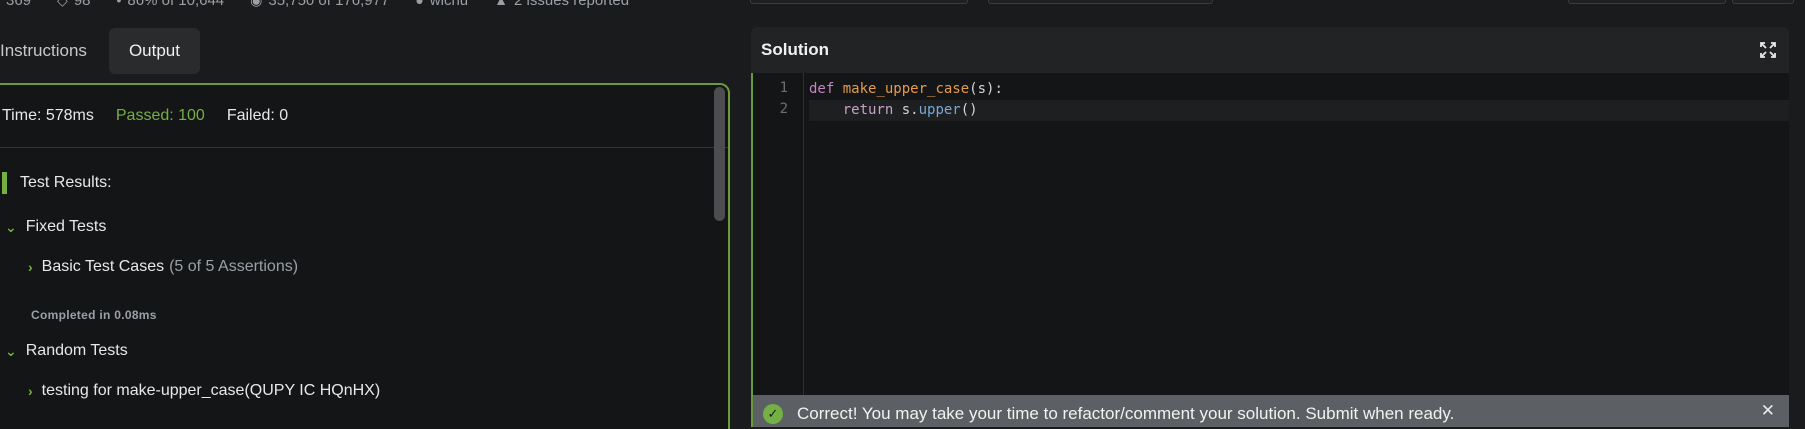 This screenshot has width=1805, height=429. I want to click on left-tabs: Instructions Output, so click(100, 51).